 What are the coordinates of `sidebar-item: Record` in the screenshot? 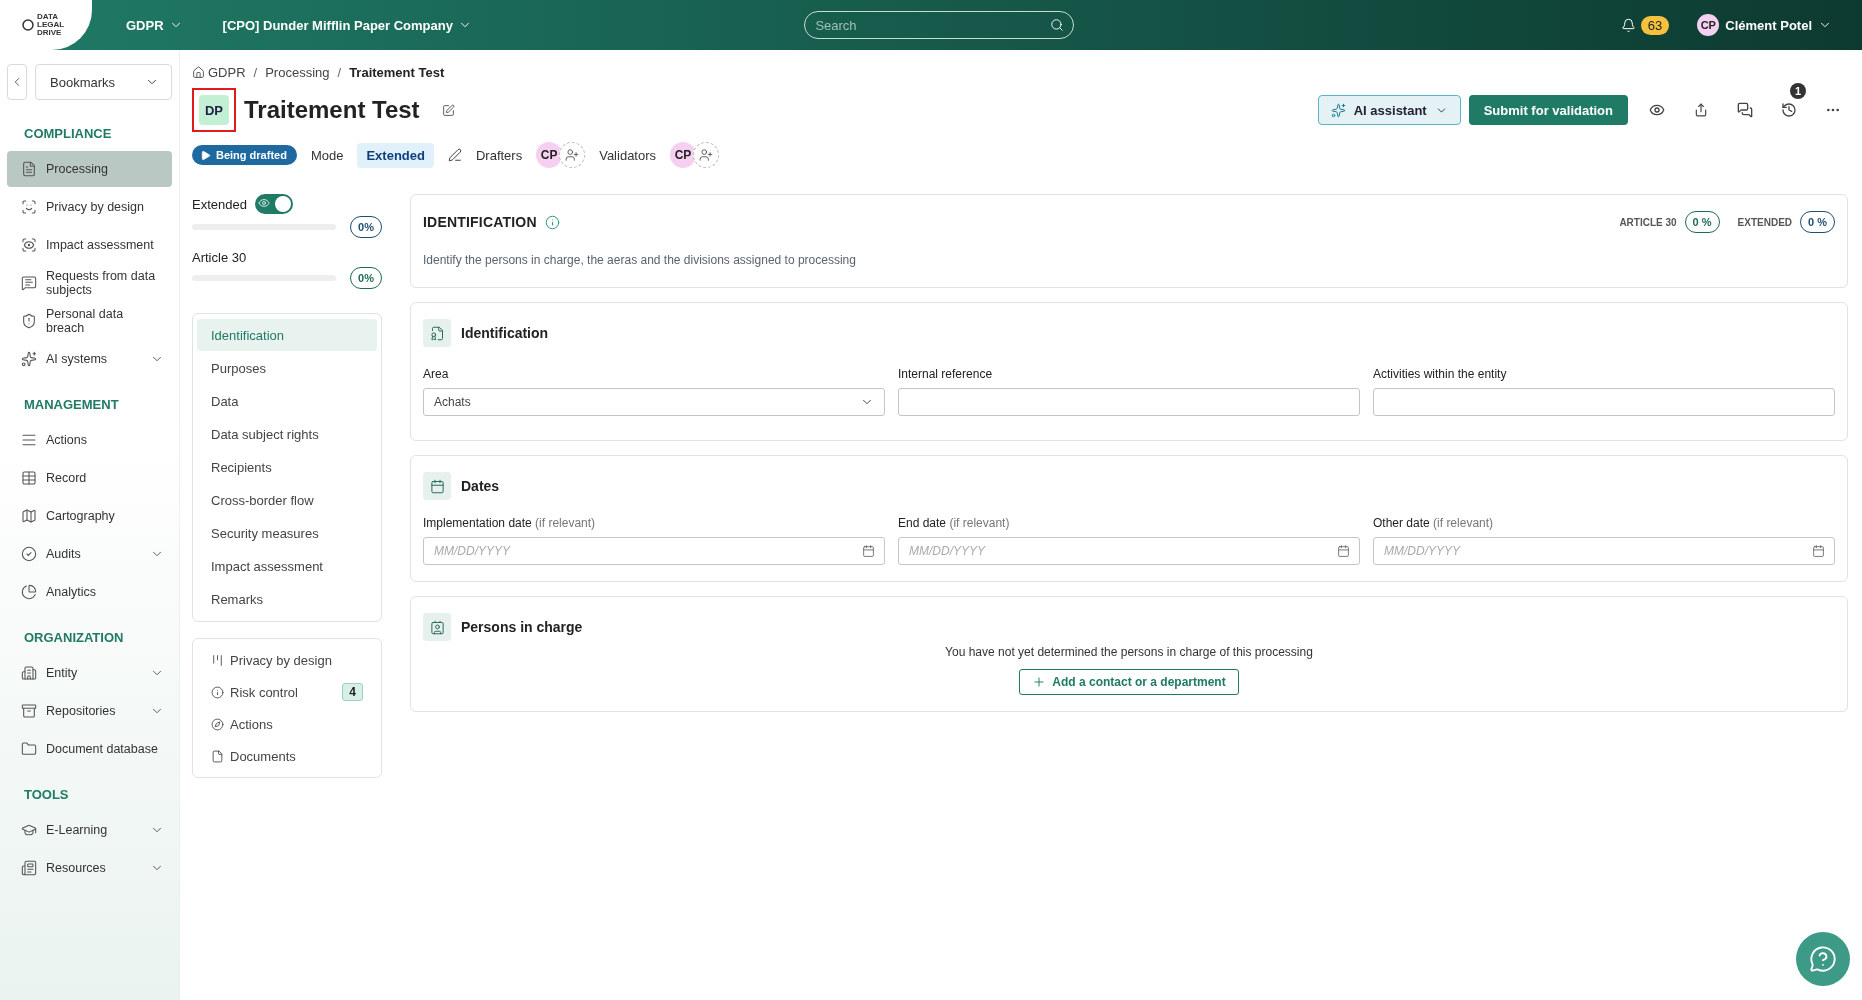 It's located at (89, 478).